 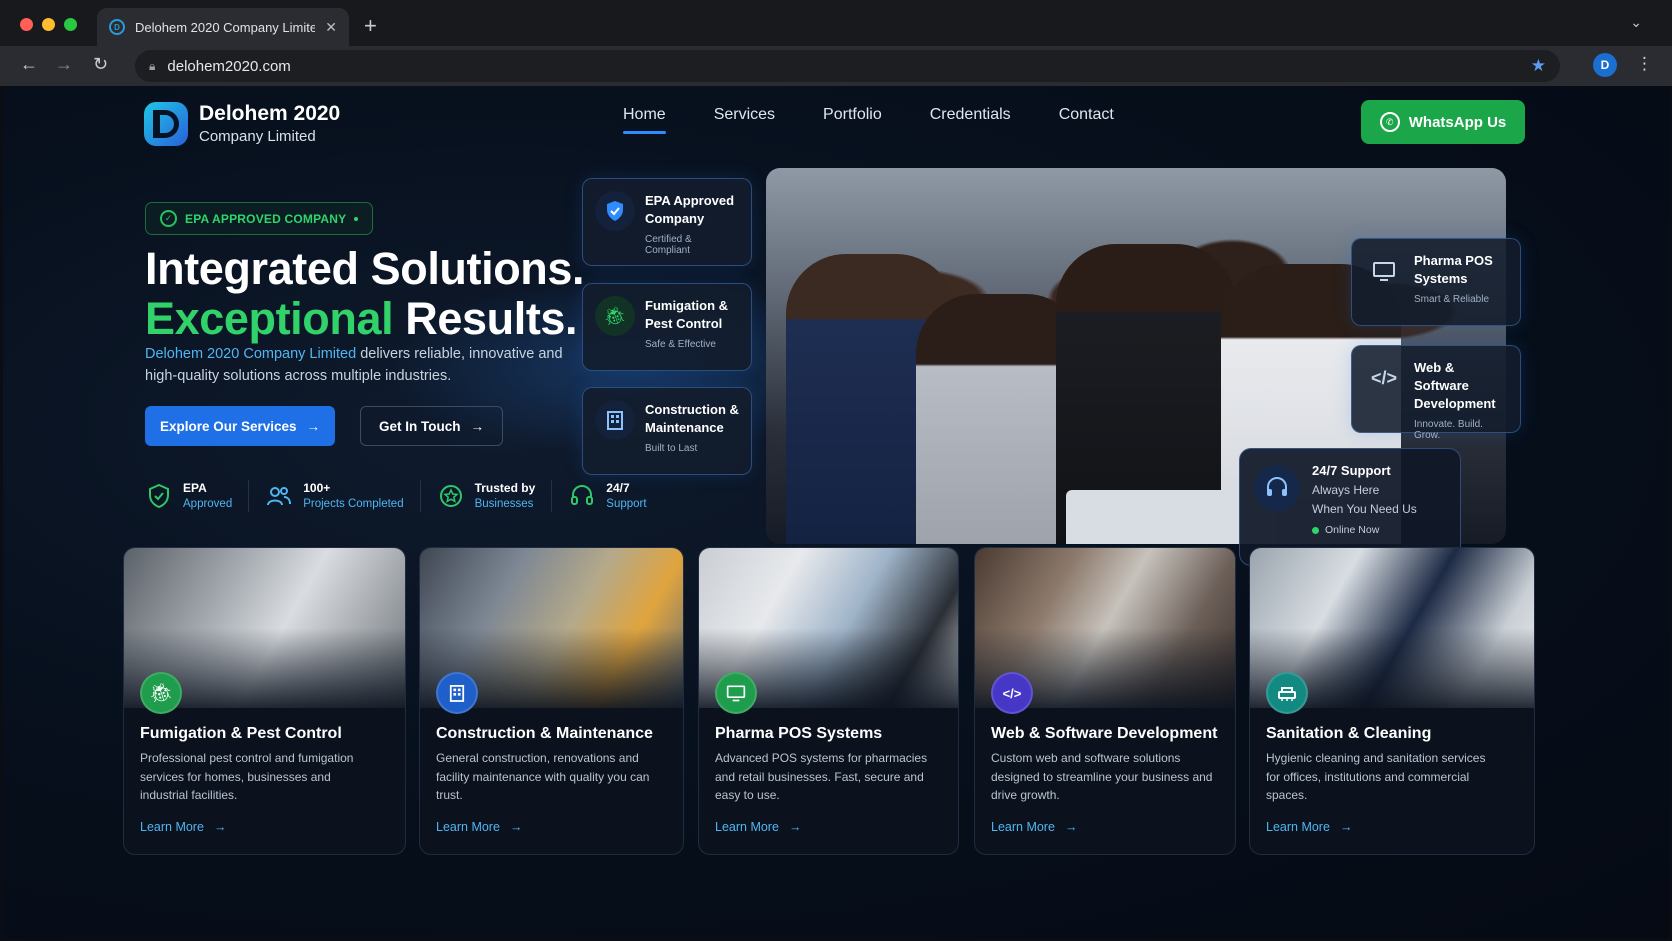 What do you see at coordinates (1636, 22) in the screenshot?
I see `tab-list-chevron-icon: ⌄` at bounding box center [1636, 22].